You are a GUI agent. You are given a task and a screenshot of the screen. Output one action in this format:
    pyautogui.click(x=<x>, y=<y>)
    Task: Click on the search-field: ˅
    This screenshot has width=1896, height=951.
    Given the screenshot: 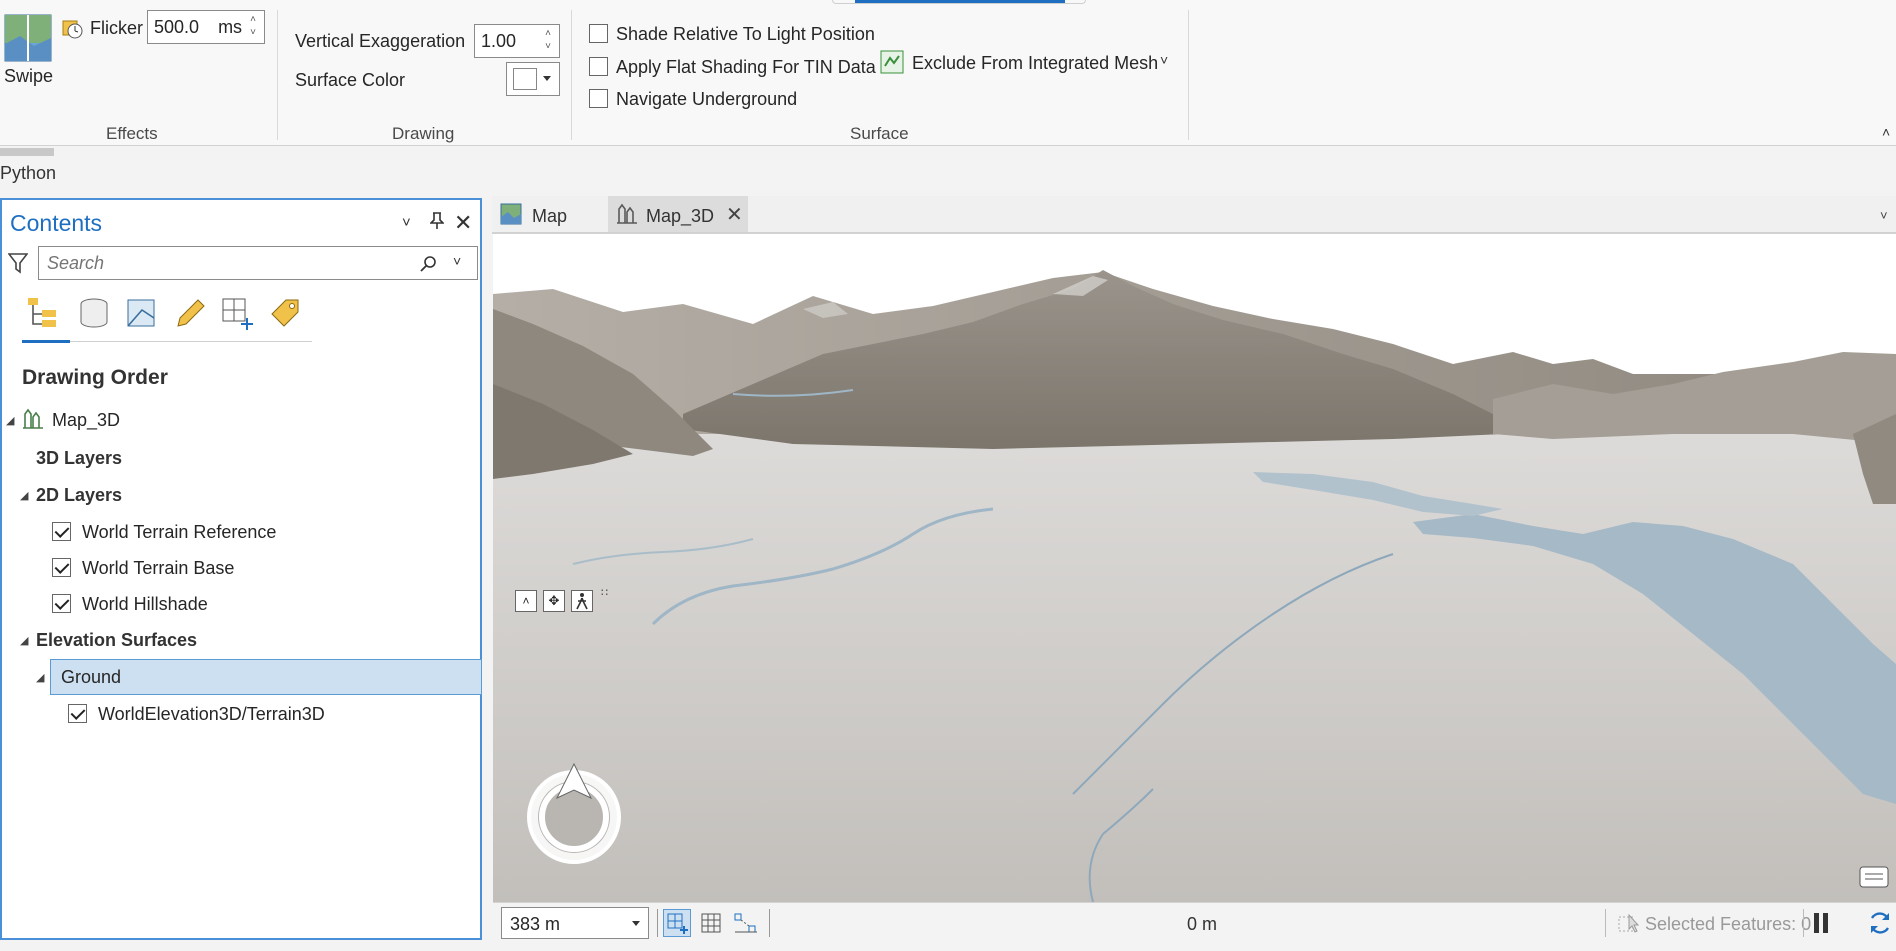 What is the action you would take?
    pyautogui.click(x=258, y=263)
    